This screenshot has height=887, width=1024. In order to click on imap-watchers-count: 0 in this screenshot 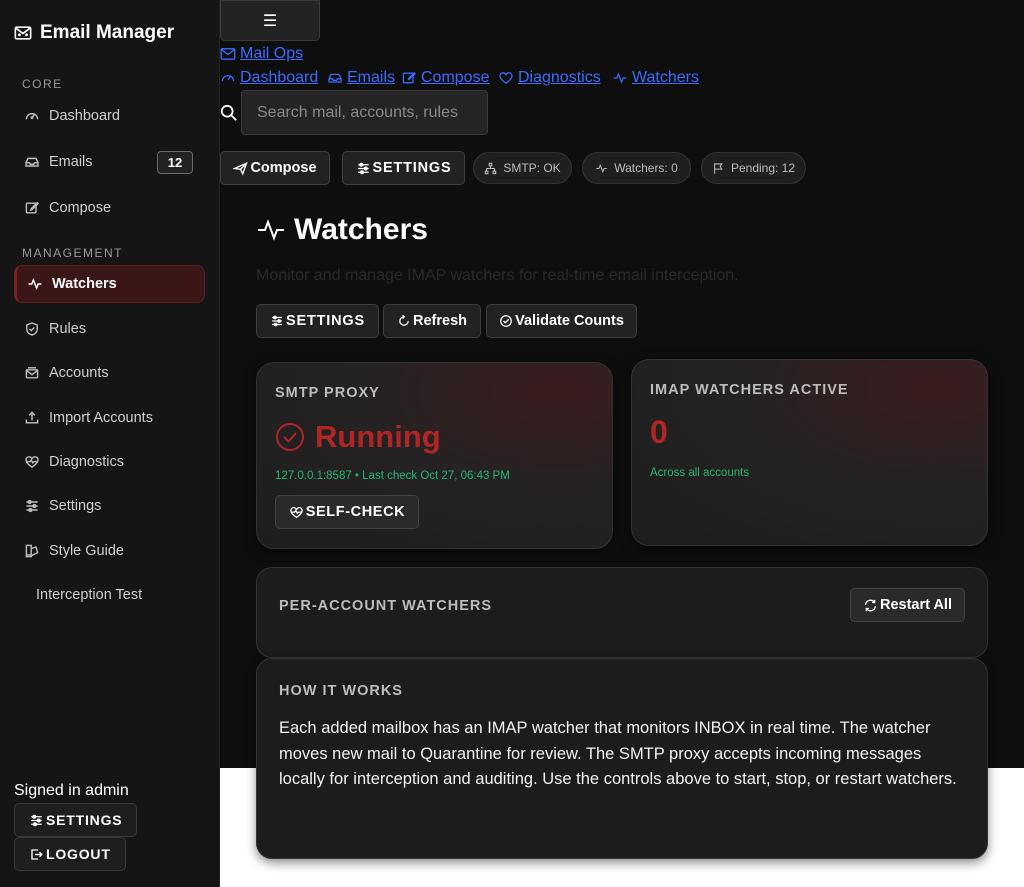, I will do `click(659, 432)`.